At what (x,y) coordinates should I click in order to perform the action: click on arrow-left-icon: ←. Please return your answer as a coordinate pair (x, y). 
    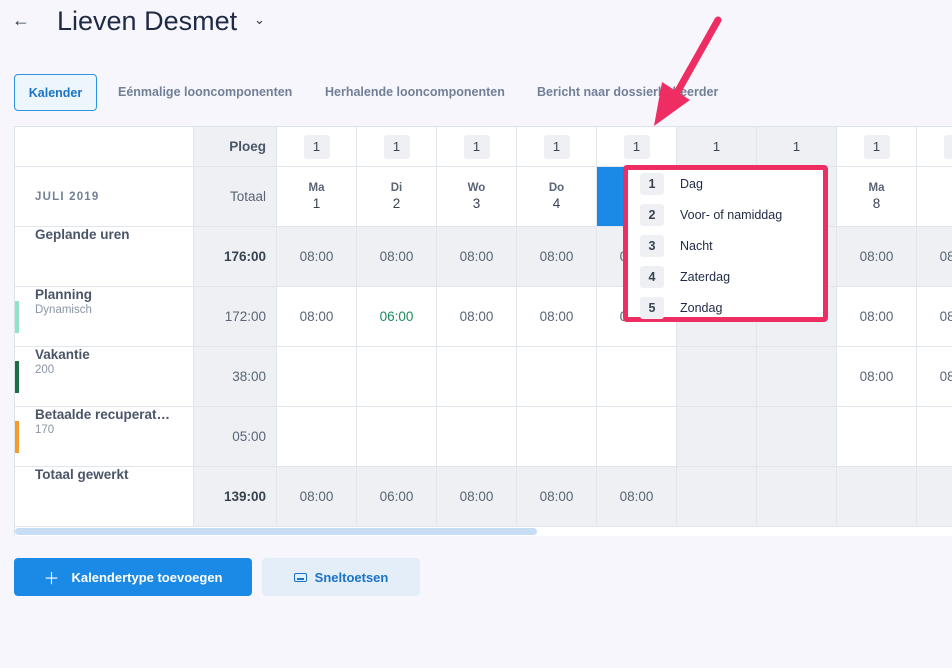
    Looking at the image, I should click on (21, 20).